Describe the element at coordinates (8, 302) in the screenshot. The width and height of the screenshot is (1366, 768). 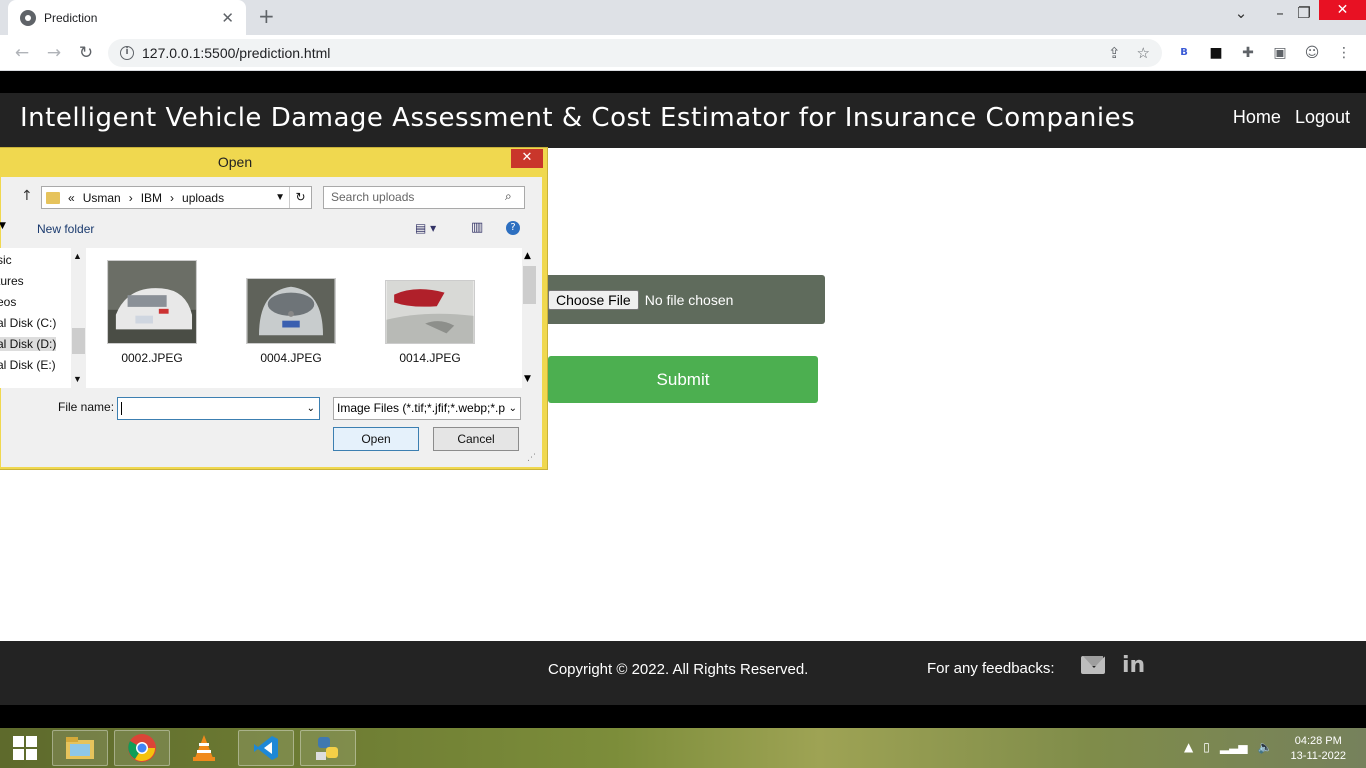
I see `nav-item-videos: eos` at that location.